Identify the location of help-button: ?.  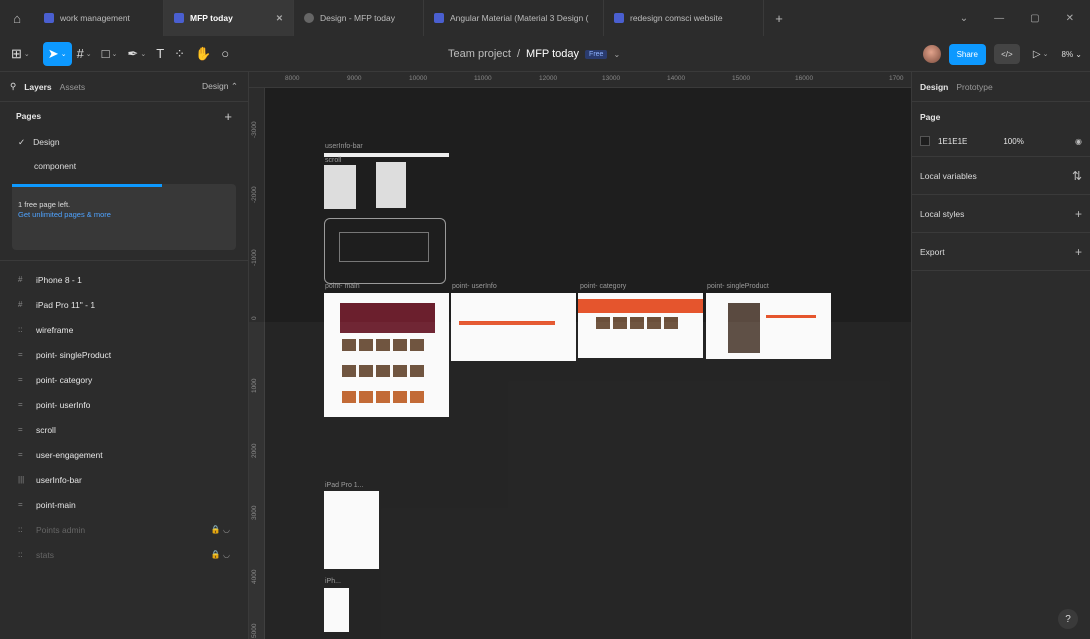
(1068, 619).